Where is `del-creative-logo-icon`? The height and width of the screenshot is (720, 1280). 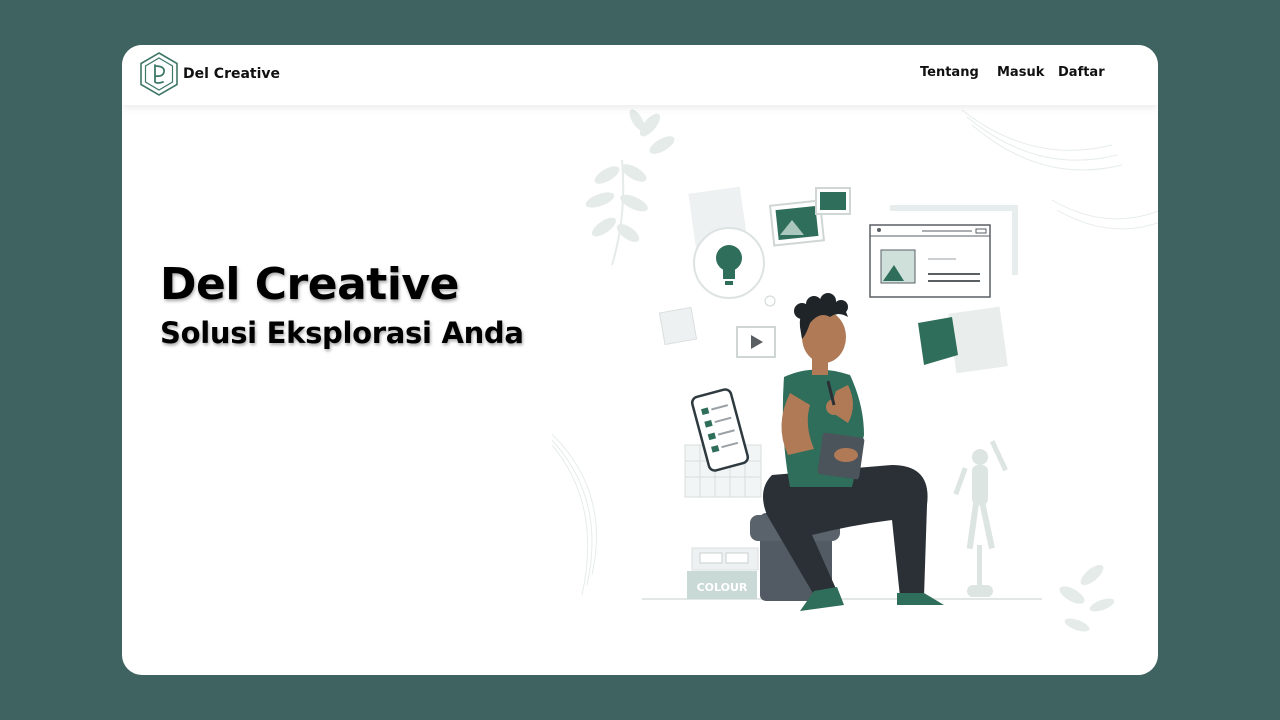
del-creative-logo-icon is located at coordinates (159, 74).